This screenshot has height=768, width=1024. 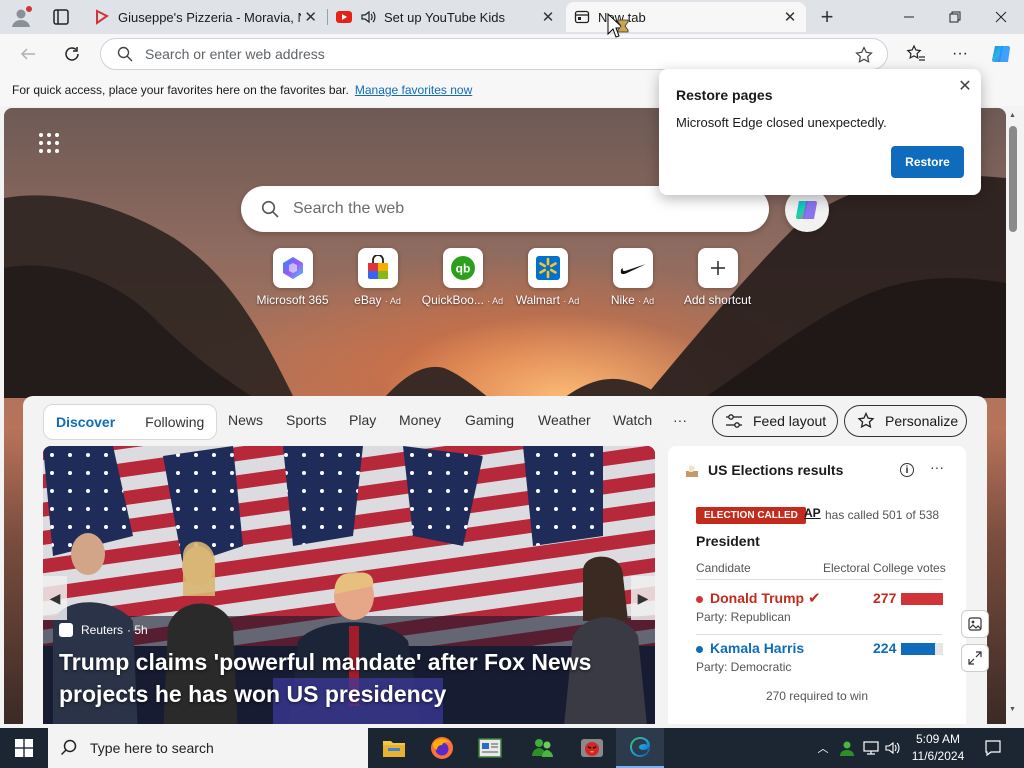 I want to click on expand-icon, so click(x=975, y=658).